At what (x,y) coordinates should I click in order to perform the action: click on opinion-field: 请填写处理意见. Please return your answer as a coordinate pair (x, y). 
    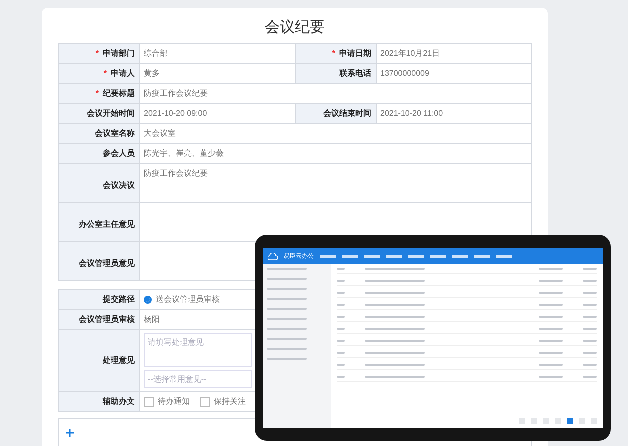
    Looking at the image, I should click on (198, 350).